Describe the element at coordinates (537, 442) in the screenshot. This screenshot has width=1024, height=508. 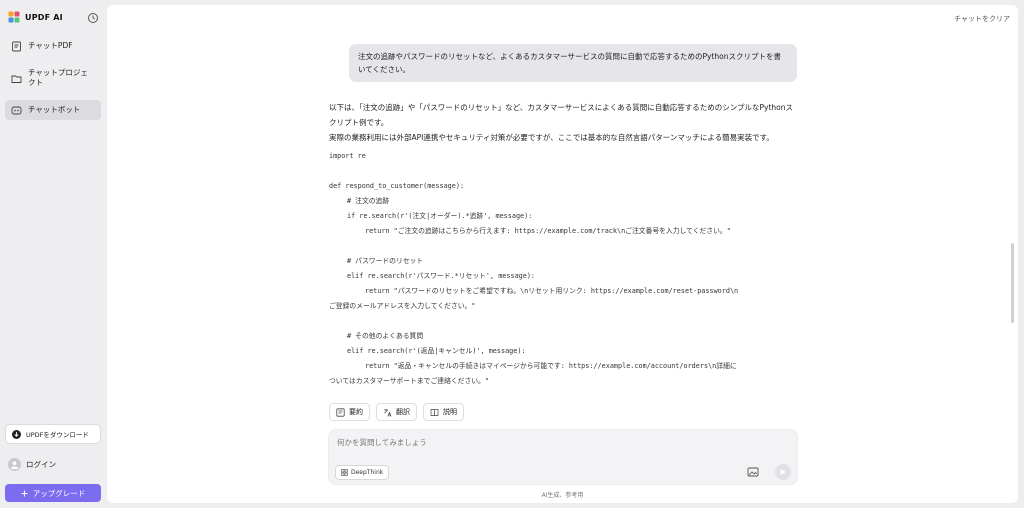
I see `question-input` at that location.